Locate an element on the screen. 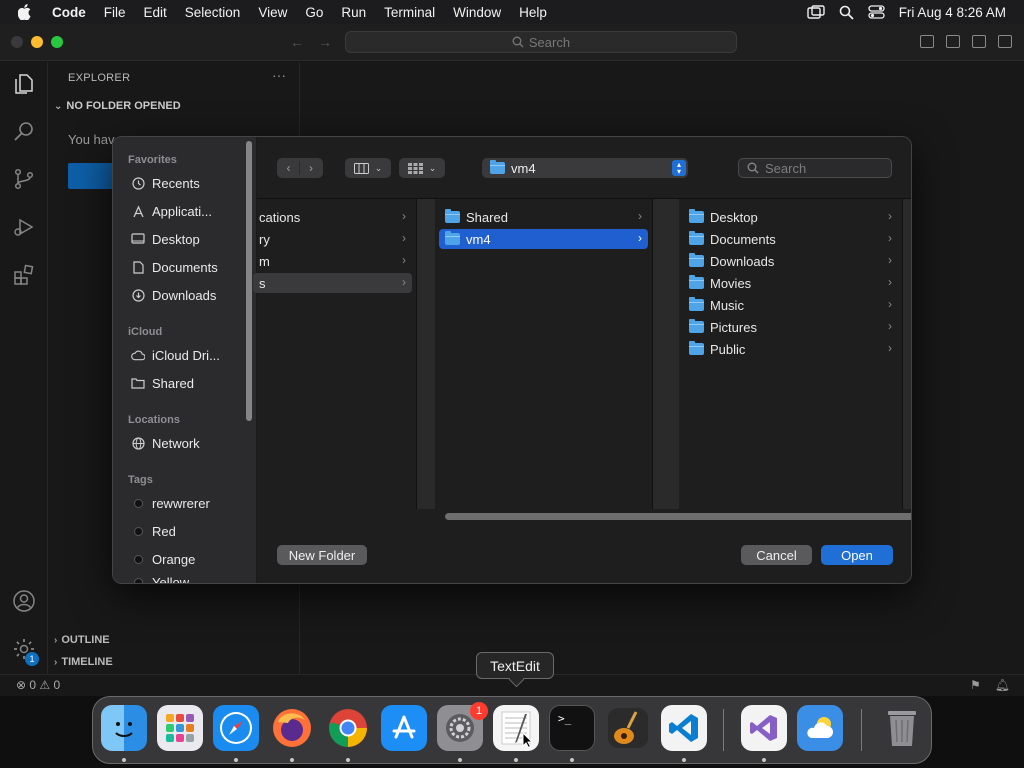  cancel-button: Cancel is located at coordinates (776, 555).